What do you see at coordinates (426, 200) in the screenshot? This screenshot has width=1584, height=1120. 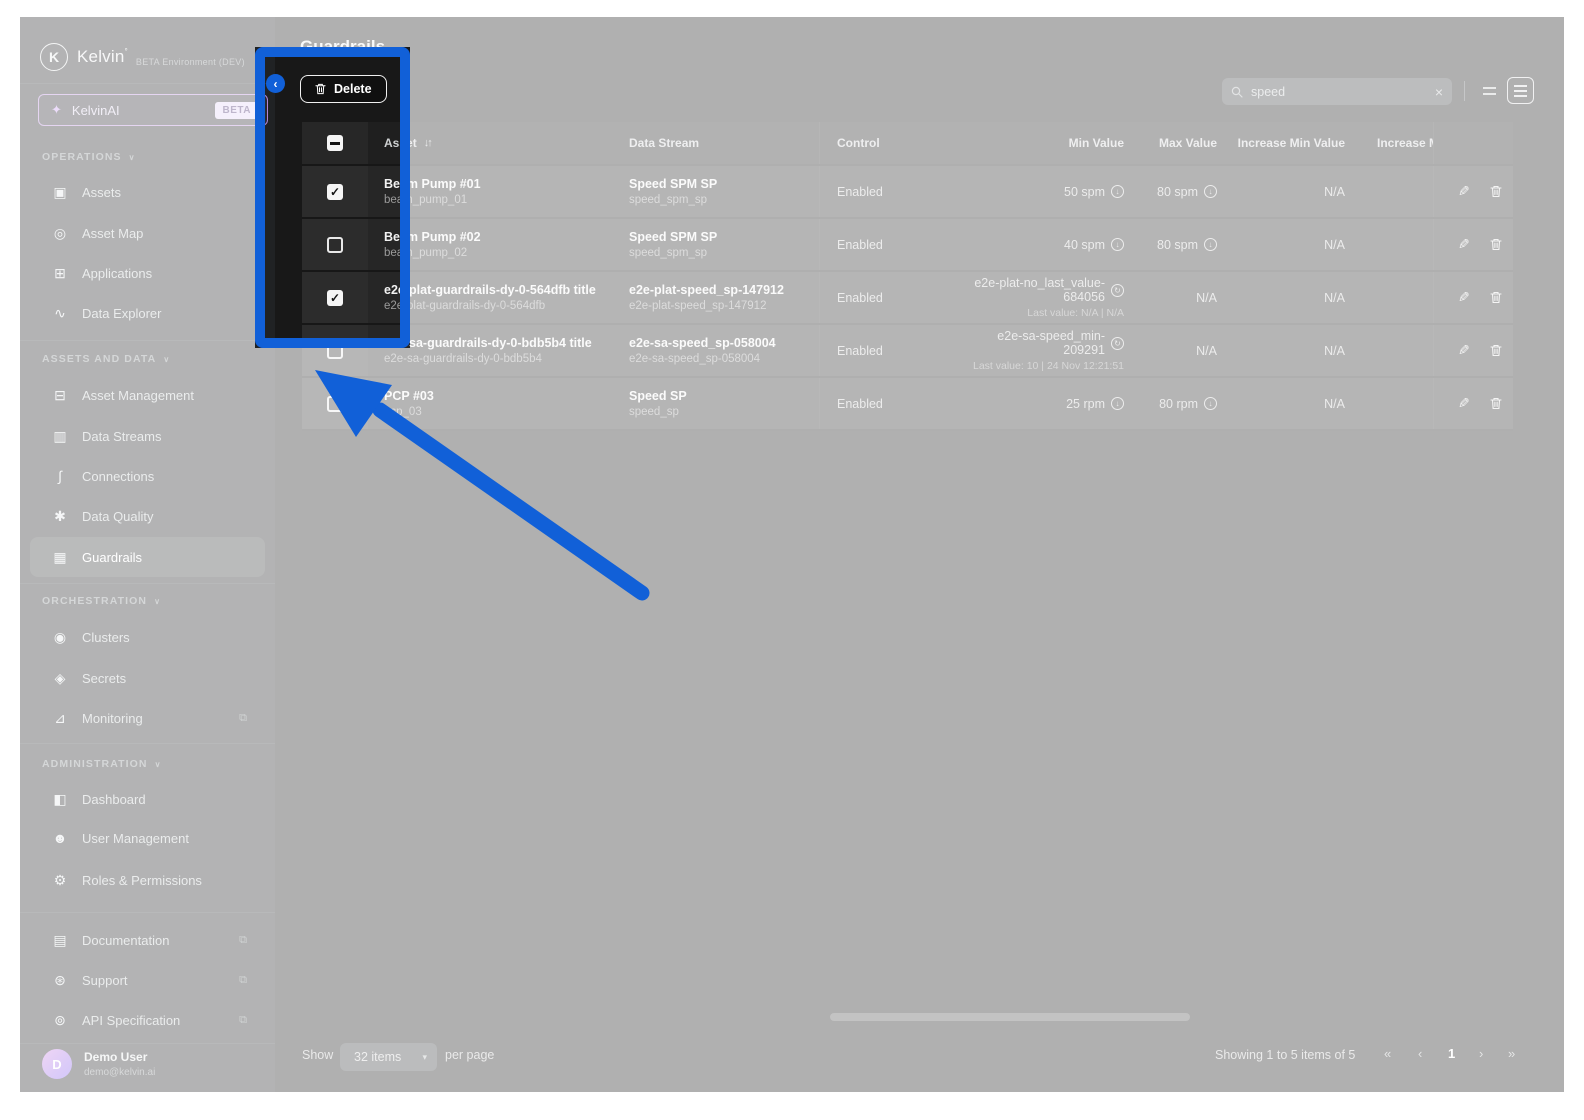 I see `asset-id: beam_pump_01` at bounding box center [426, 200].